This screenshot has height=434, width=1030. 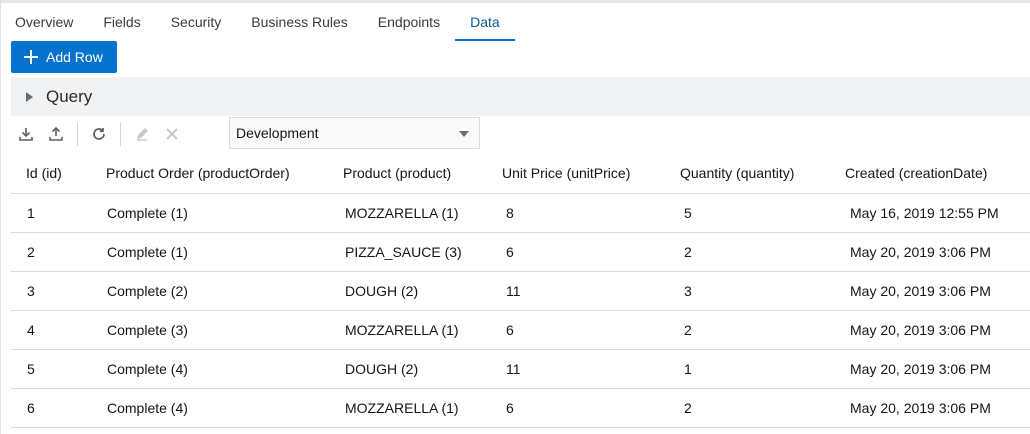 I want to click on data-toolbar, so click(x=520, y=133).